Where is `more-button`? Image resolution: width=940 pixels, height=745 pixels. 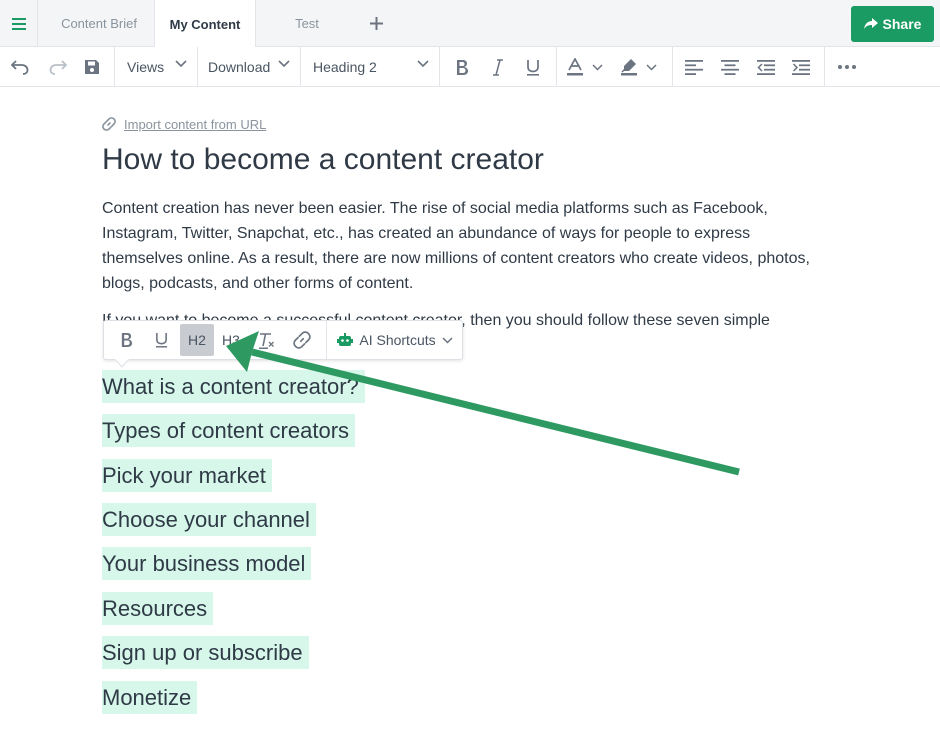 more-button is located at coordinates (847, 67).